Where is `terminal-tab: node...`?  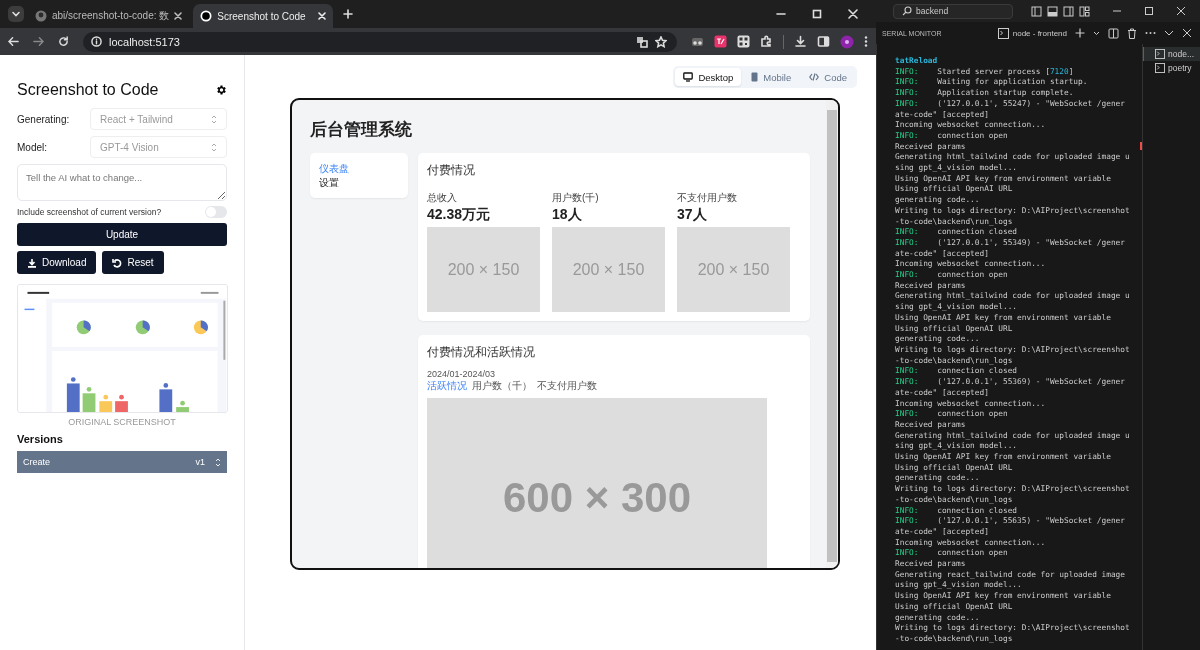 terminal-tab: node... is located at coordinates (1171, 54).